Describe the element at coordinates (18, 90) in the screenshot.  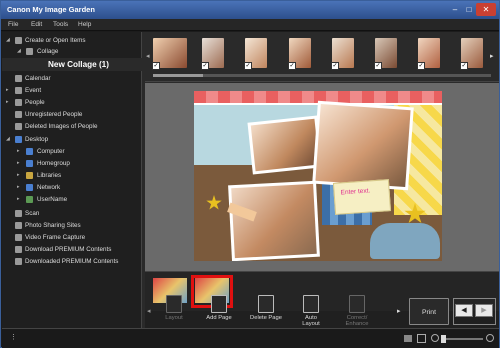
I see `event-icon` at that location.